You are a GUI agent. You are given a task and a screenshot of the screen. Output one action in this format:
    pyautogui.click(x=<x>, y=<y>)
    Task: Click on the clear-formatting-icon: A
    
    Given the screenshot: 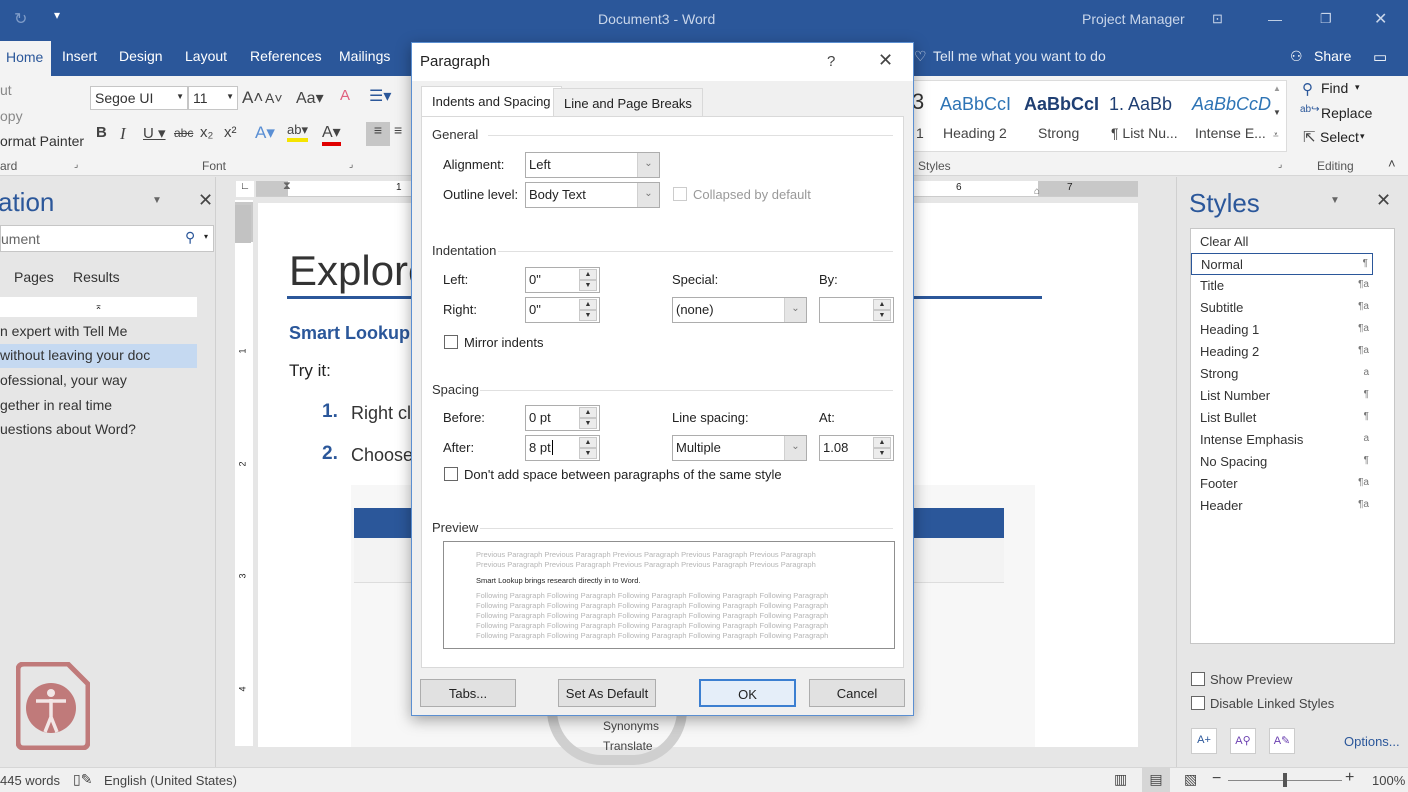 What is the action you would take?
    pyautogui.click(x=345, y=95)
    